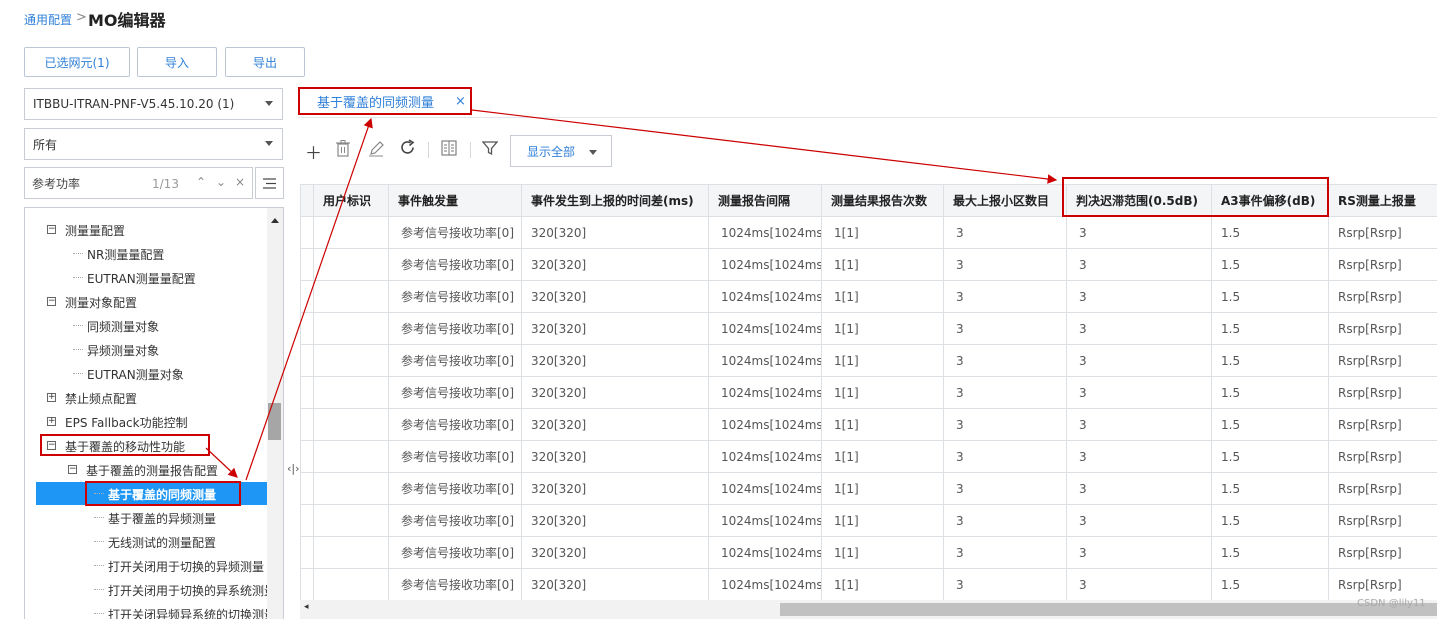 This screenshot has width=1437, height=619. Describe the element at coordinates (77, 62) in the screenshot. I see `selected-ne-button: 已选网元(1)` at that location.